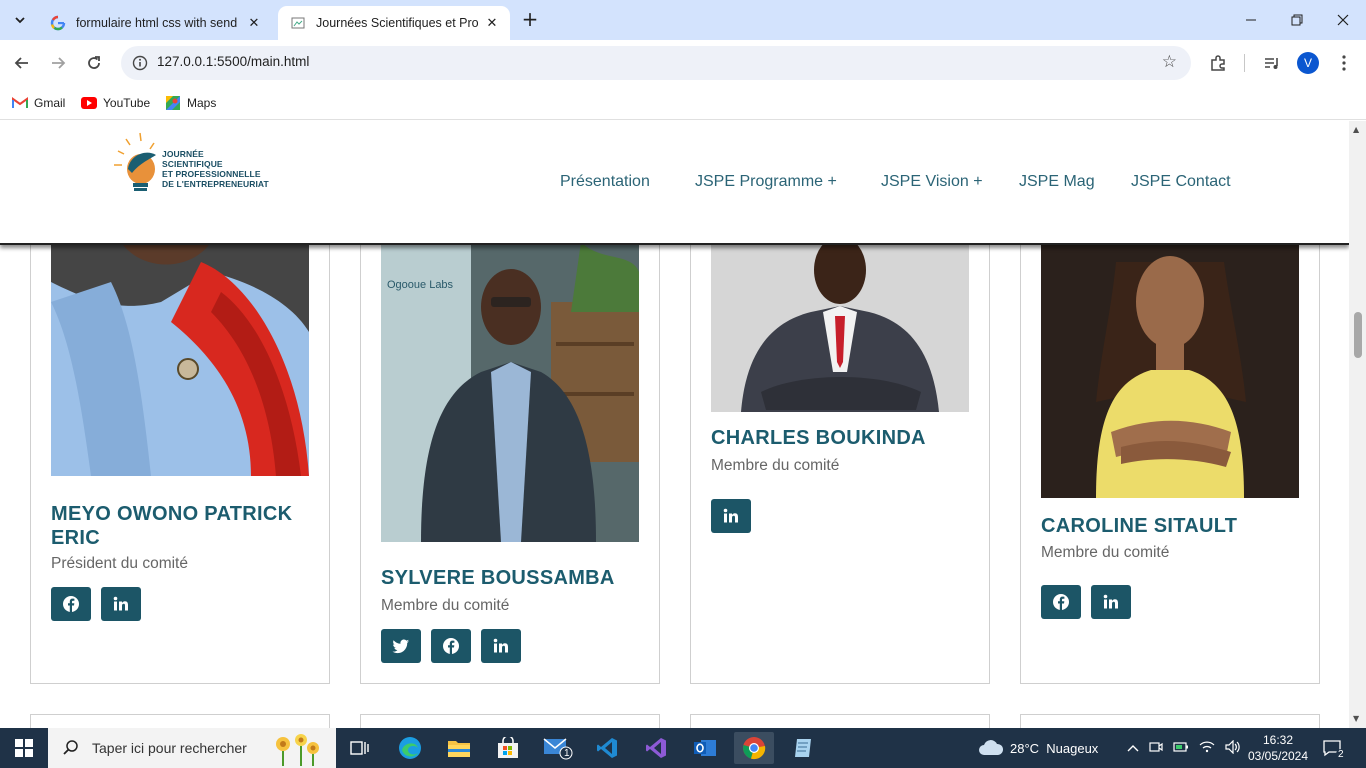 The image size is (1366, 768). What do you see at coordinates (498, 578) in the screenshot?
I see `member-name: SYLVERE BOUSSAMBA` at bounding box center [498, 578].